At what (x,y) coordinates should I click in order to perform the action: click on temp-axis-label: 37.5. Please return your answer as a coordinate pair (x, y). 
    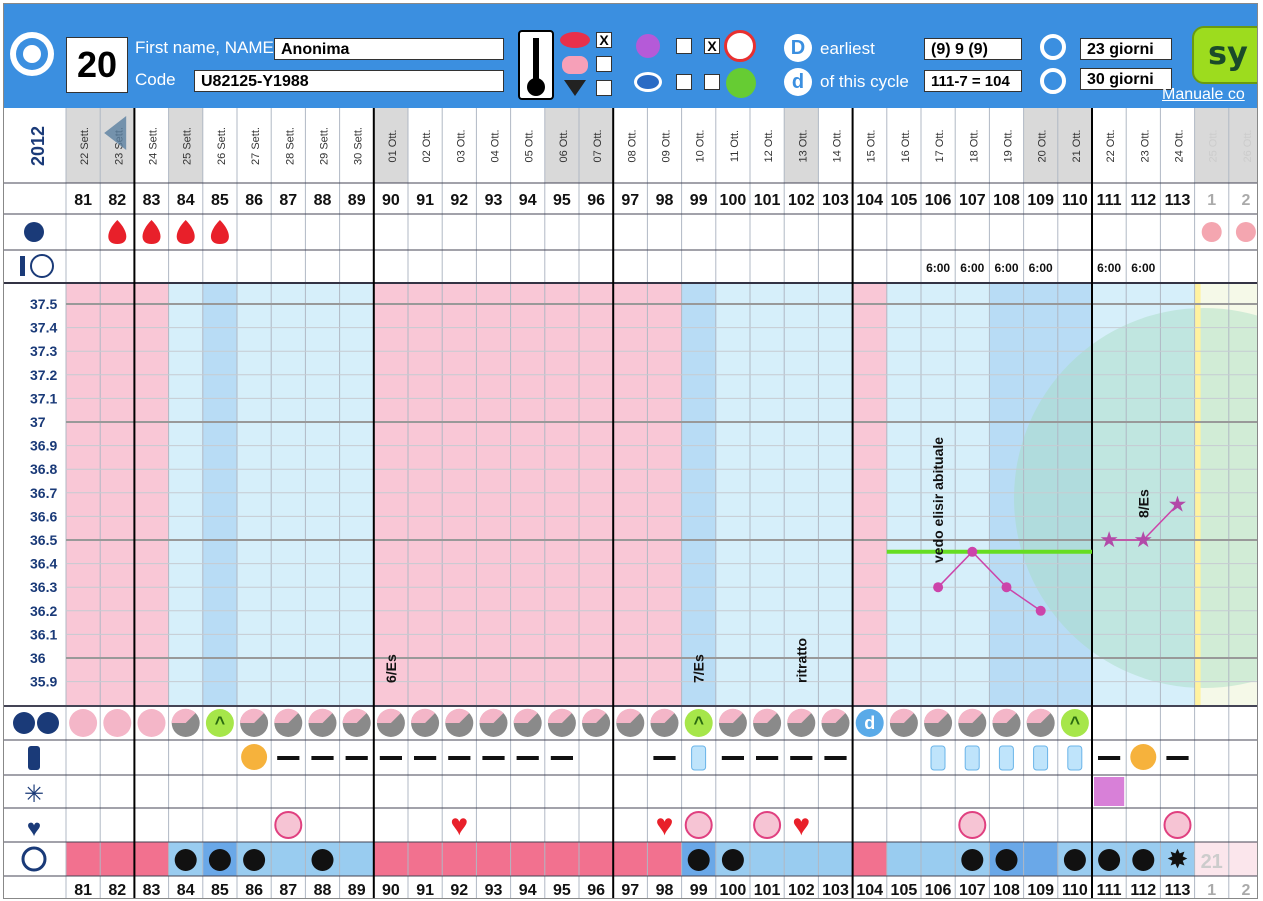
    Looking at the image, I should click on (43, 304).